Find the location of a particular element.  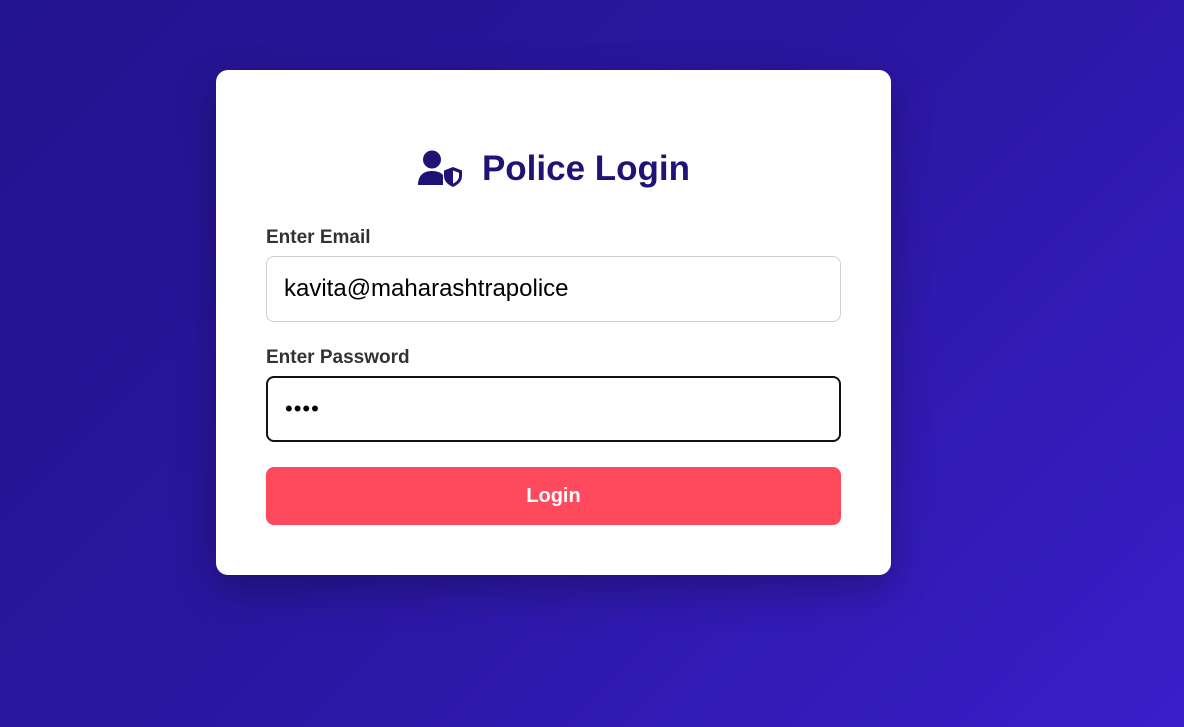

password-field is located at coordinates (553, 409).